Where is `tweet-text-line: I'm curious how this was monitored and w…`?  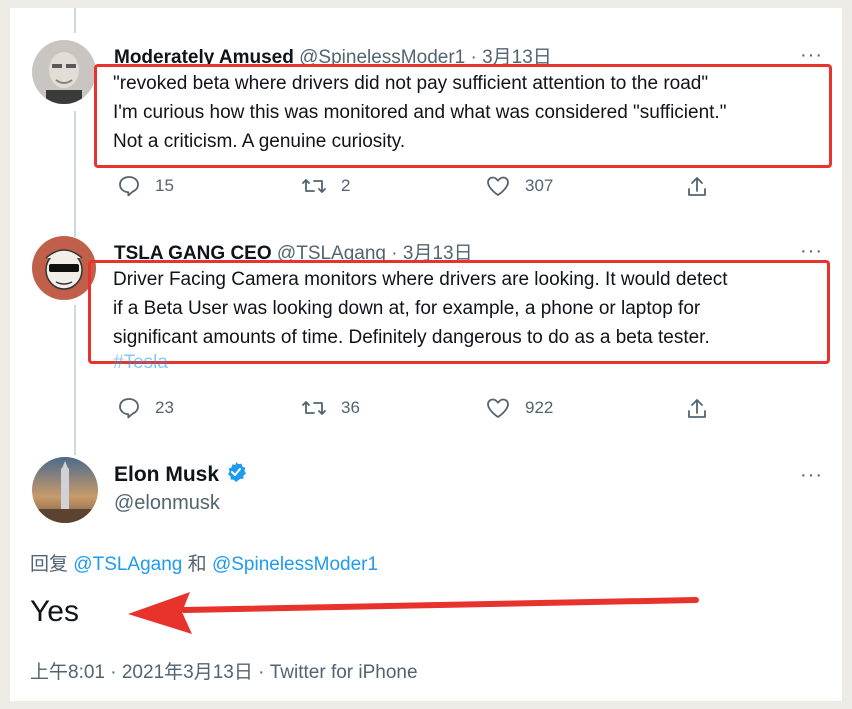
tweet-text-line: I'm curious how this was monitored and w… is located at coordinates (420, 112).